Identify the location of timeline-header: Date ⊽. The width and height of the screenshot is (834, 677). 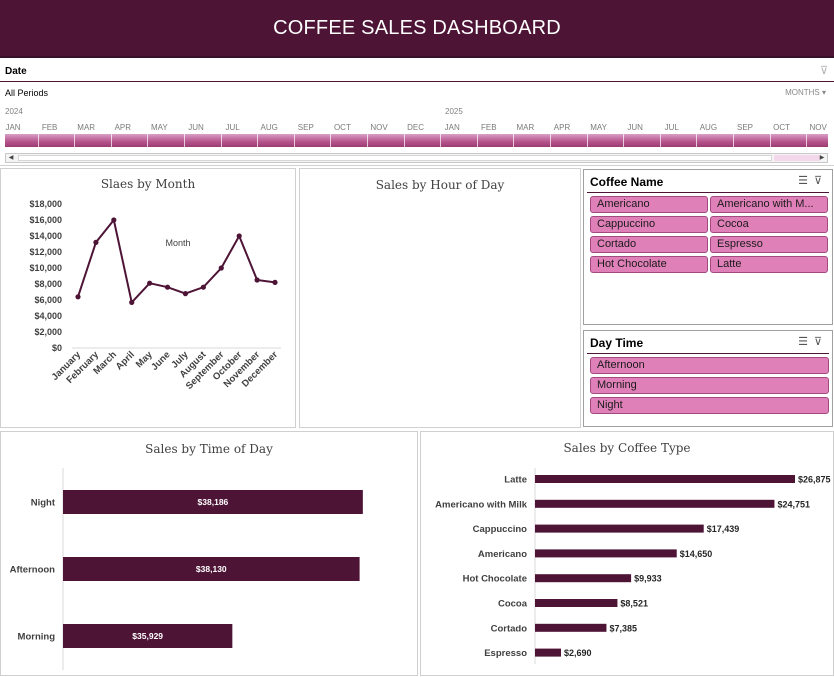
(417, 71).